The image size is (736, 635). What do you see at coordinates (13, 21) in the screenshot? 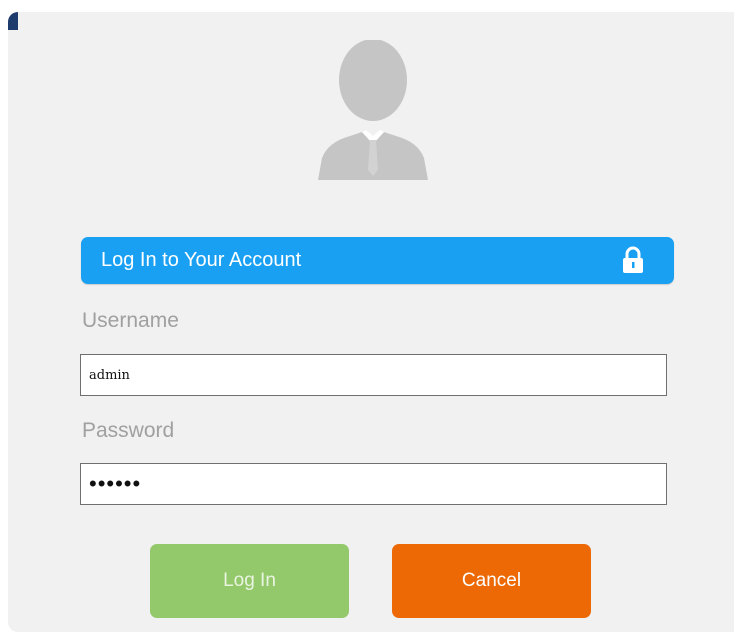
I see `corner-accent` at bounding box center [13, 21].